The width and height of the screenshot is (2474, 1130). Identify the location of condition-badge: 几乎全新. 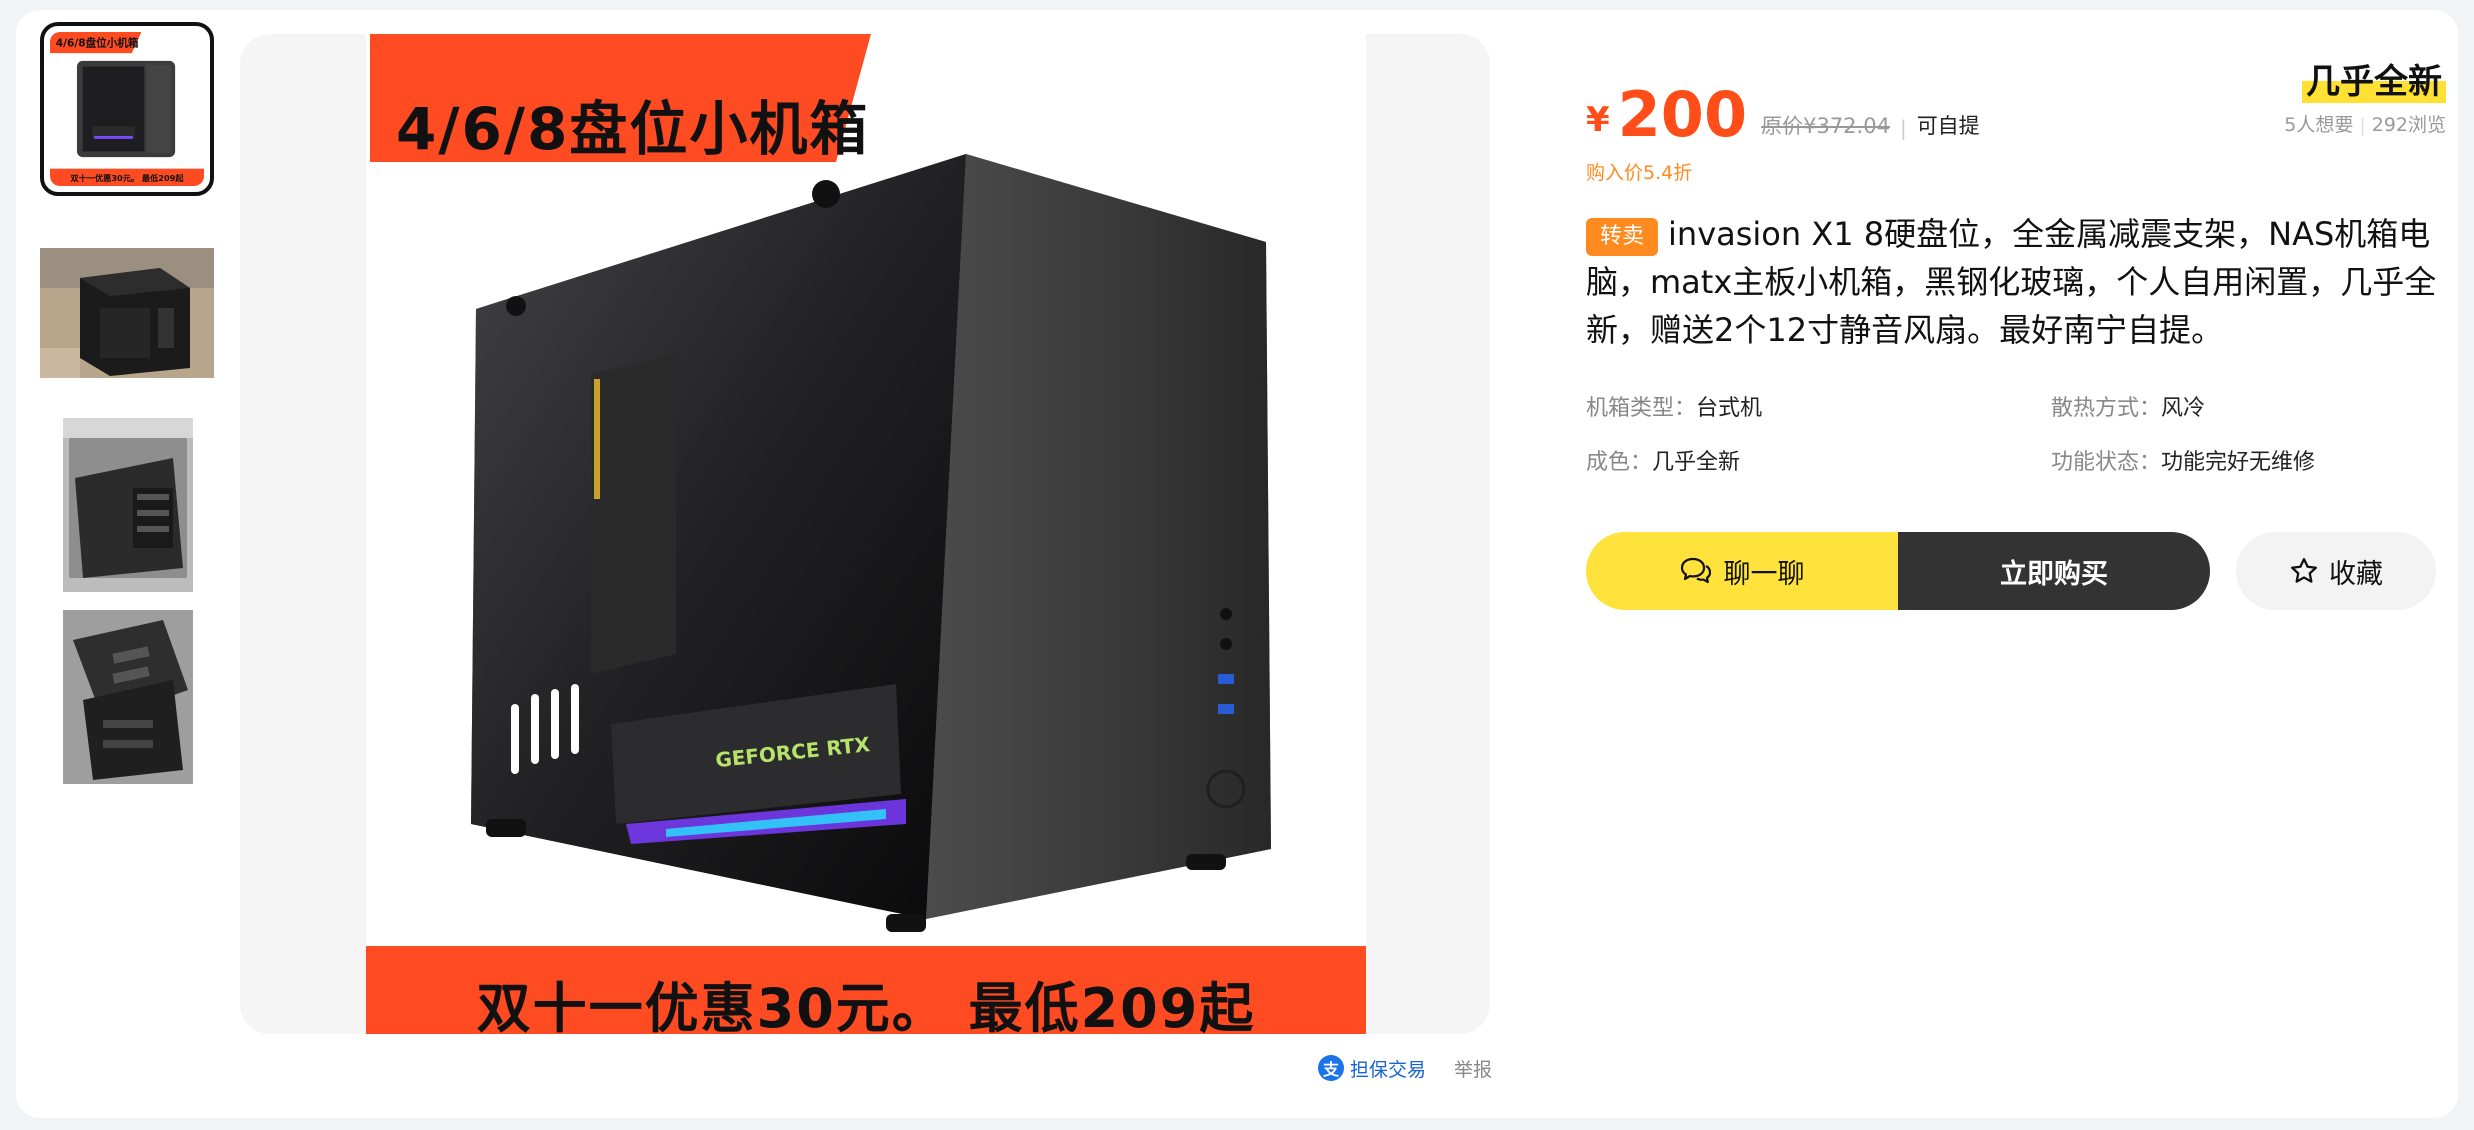
(2374, 78).